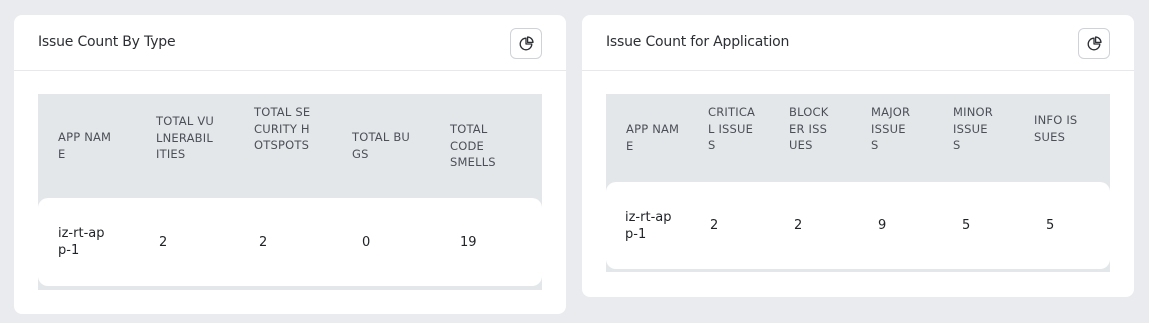  What do you see at coordinates (473, 145) in the screenshot?
I see `column-header-total-code-smells: TOTAL CODE SMELLS` at bounding box center [473, 145].